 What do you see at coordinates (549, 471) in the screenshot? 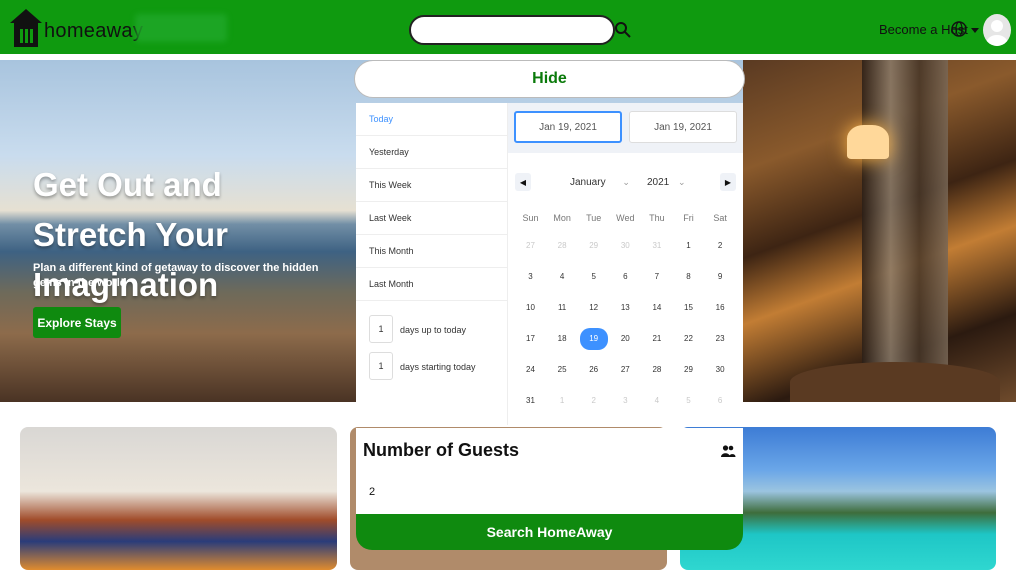
I see `guests-panel: Number of Guests 2` at bounding box center [549, 471].